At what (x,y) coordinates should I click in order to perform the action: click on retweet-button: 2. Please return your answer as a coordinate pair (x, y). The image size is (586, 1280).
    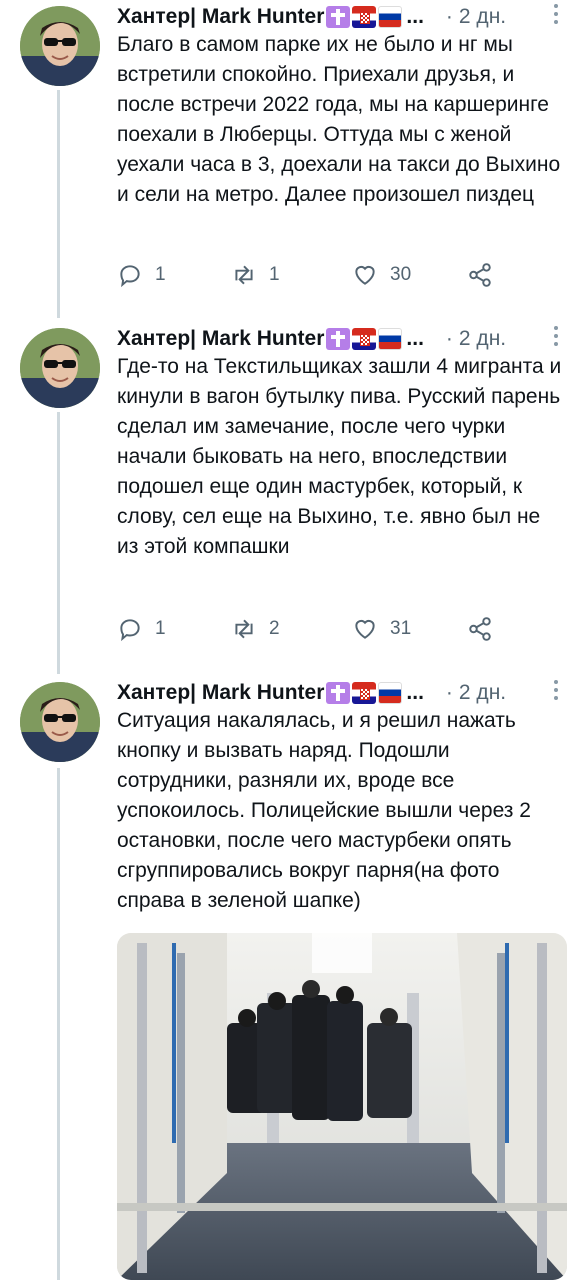
    Looking at the image, I should click on (255, 629).